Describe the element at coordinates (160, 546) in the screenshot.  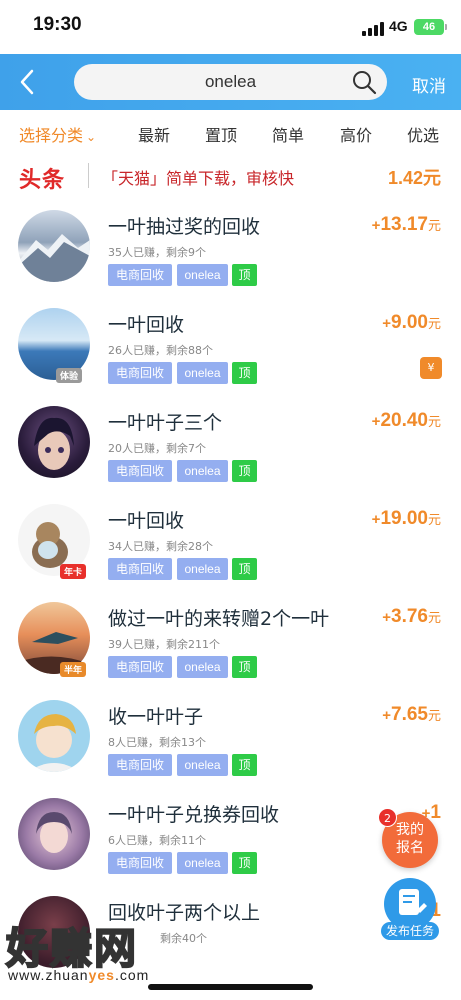
I see `task-stats: 34人已赚，剩余28个` at that location.